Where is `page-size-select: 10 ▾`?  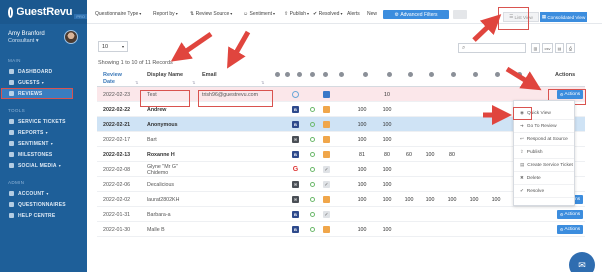 page-size-select: 10 ▾ is located at coordinates (113, 46).